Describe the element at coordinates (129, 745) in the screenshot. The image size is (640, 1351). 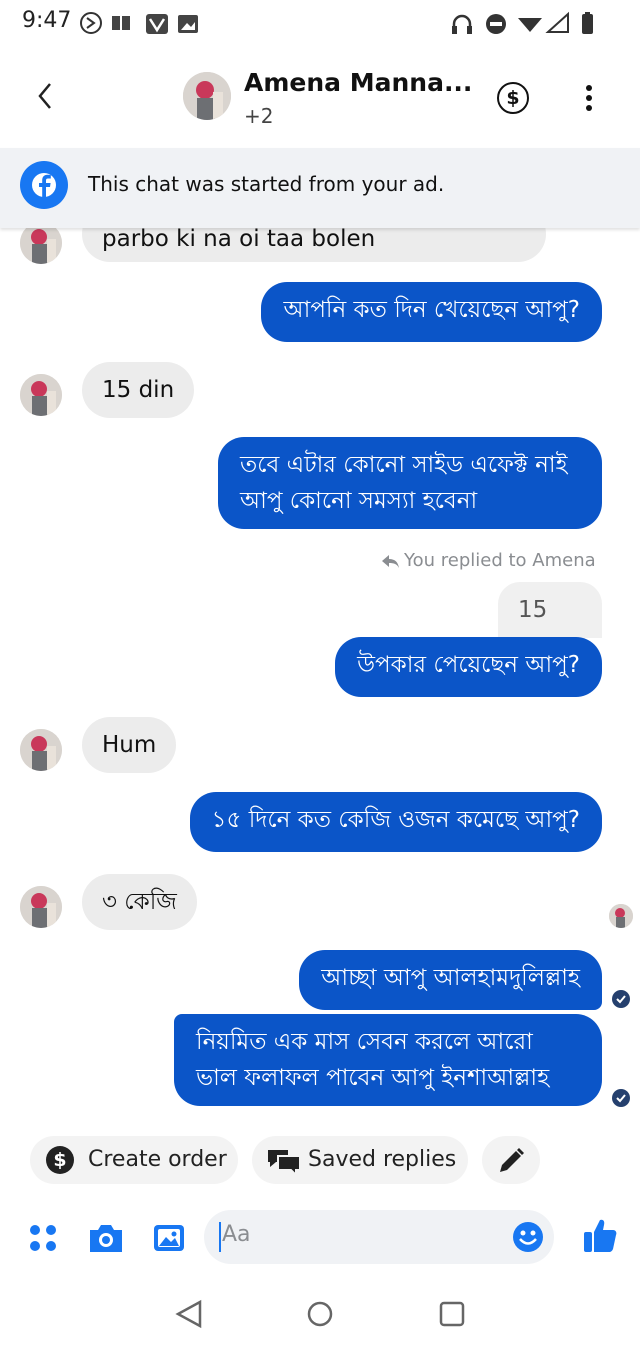
I see `message-incoming: Hum` at that location.